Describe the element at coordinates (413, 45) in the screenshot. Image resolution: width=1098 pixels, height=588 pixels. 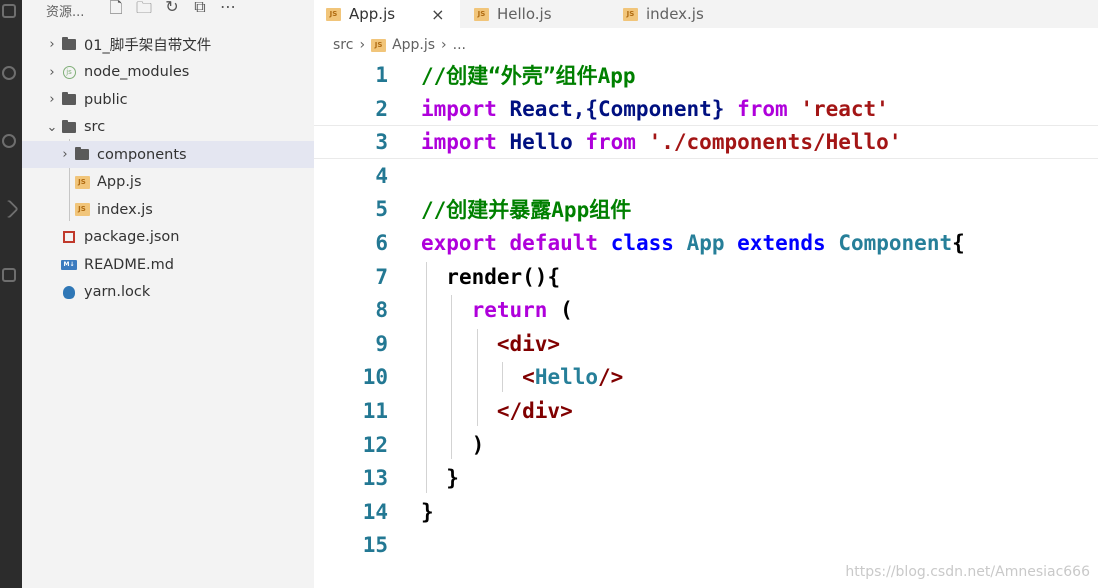
I see `breadcrumb-file: App.js` at that location.